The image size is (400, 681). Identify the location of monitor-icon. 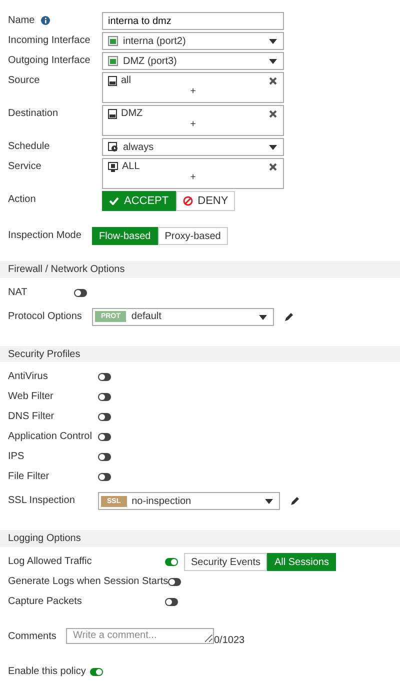
(113, 167).